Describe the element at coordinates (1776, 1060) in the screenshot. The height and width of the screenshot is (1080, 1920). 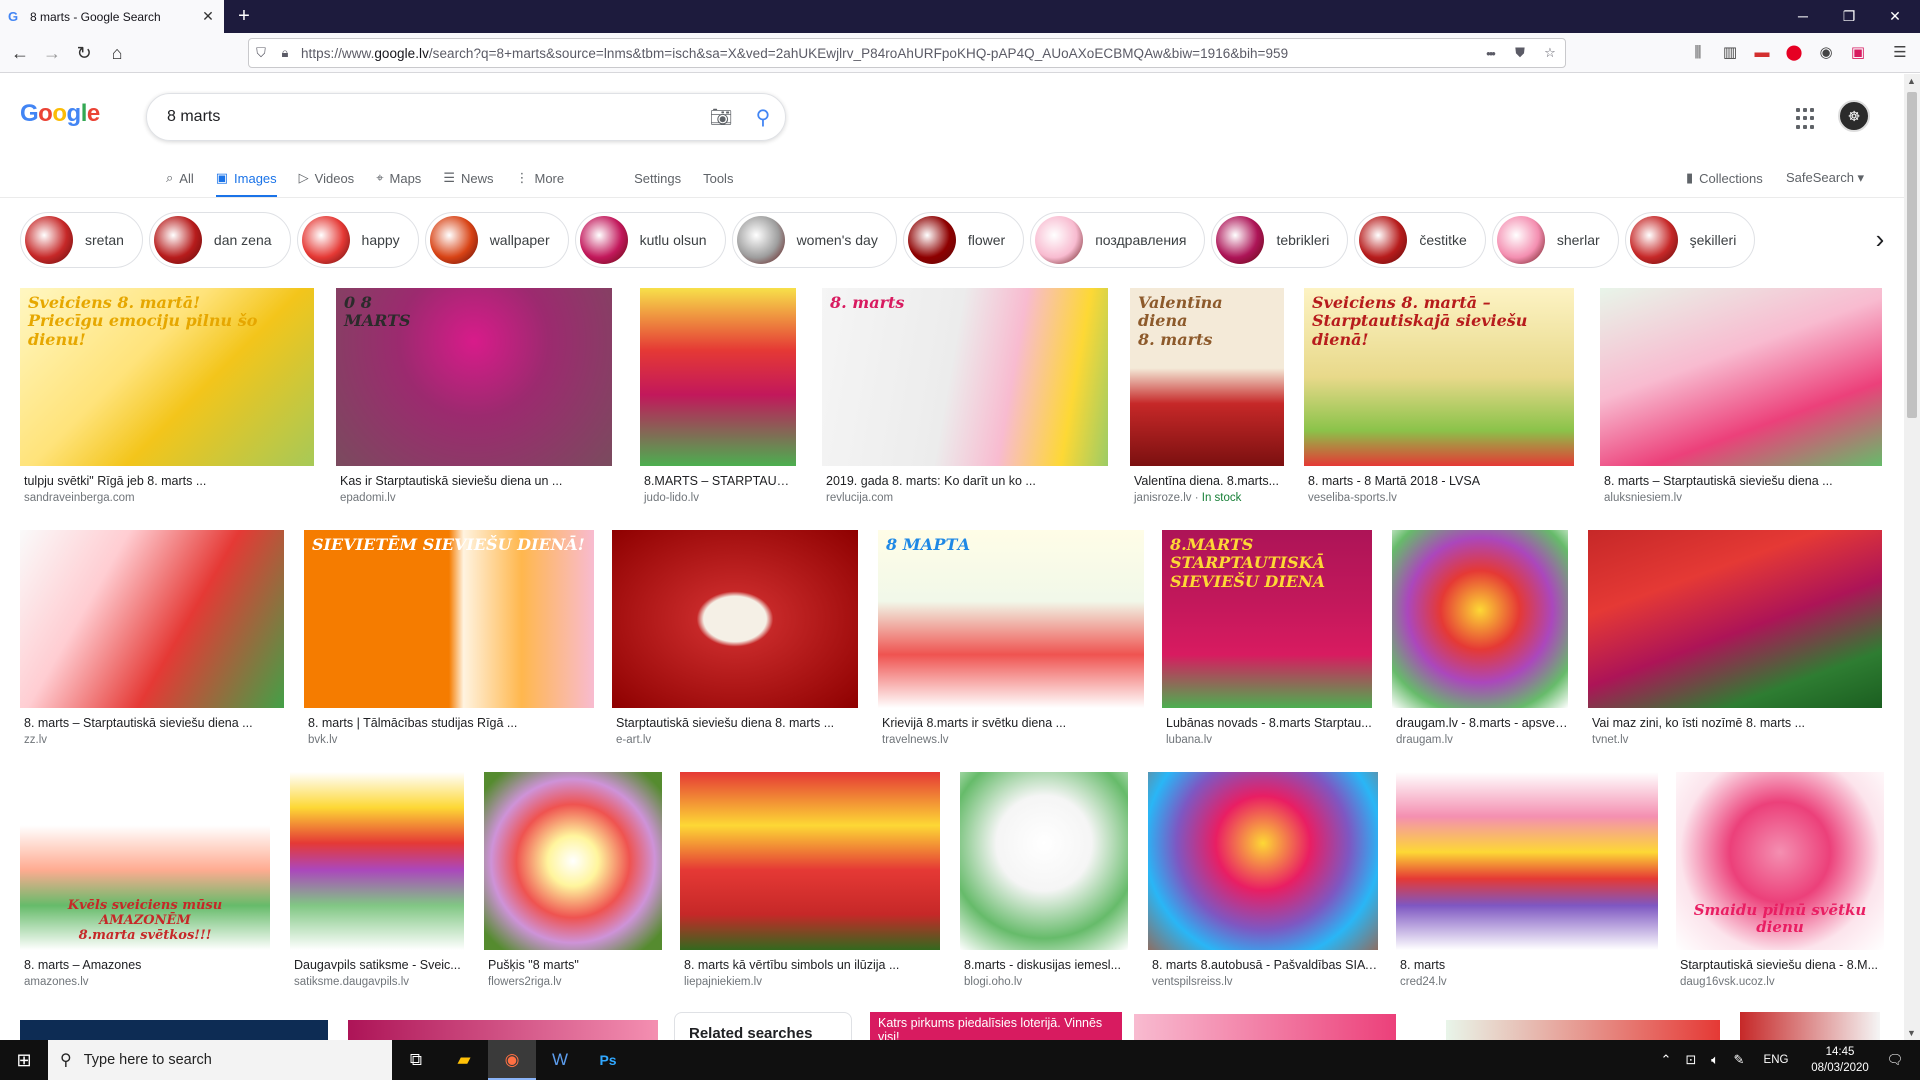
I see `language-indicator: ENG` at that location.